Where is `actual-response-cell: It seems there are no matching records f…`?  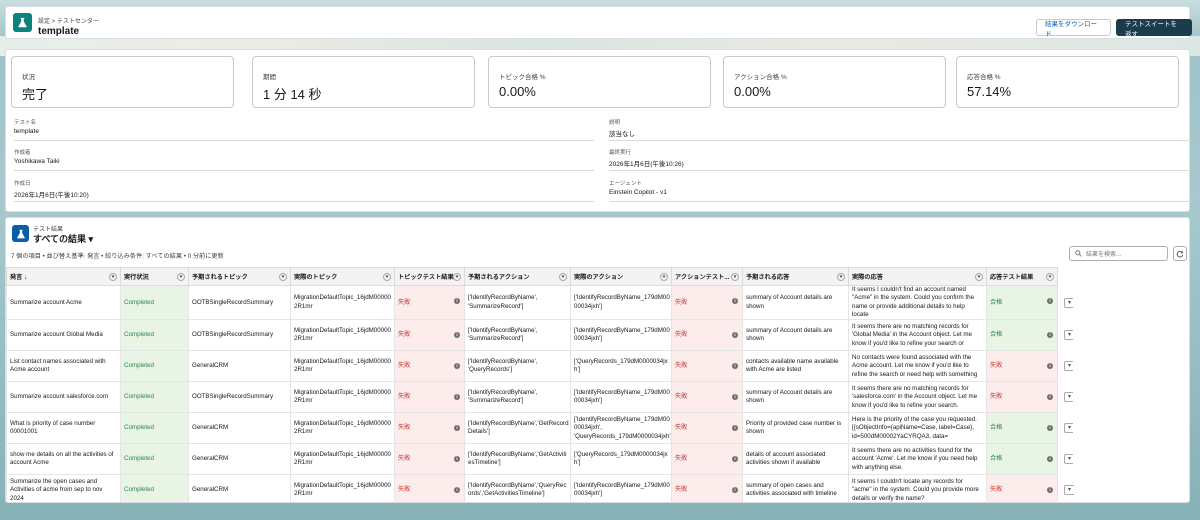
actual-response-cell: It seems there are no matching records f… is located at coordinates (917, 335).